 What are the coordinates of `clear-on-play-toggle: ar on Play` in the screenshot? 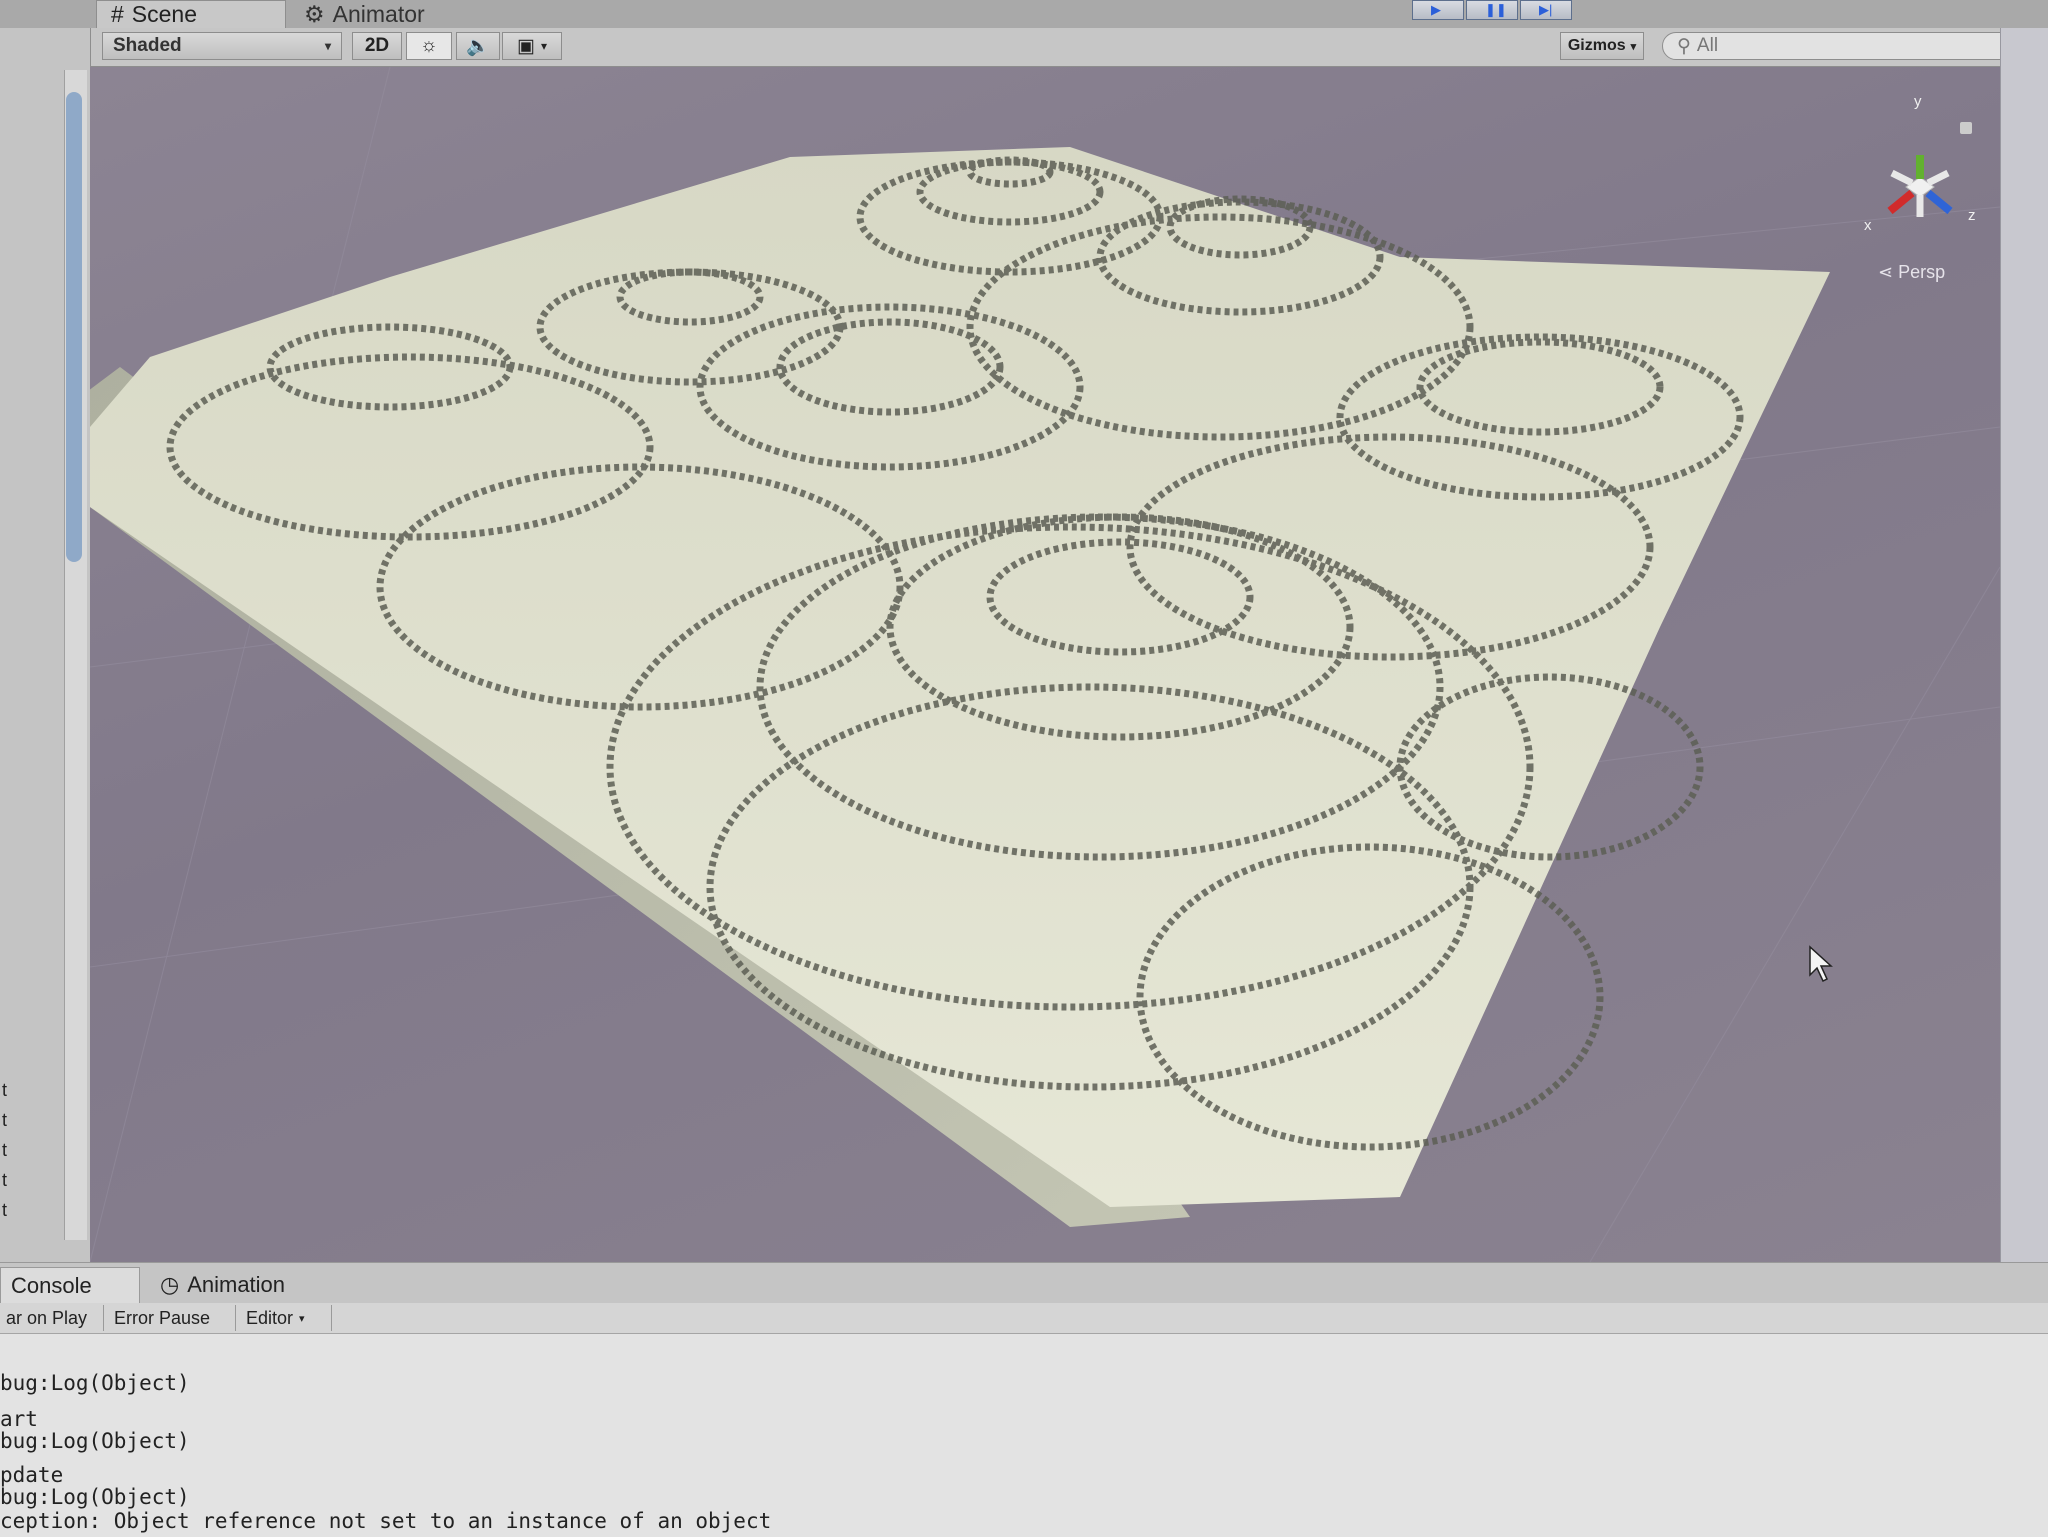 It's located at (52, 1318).